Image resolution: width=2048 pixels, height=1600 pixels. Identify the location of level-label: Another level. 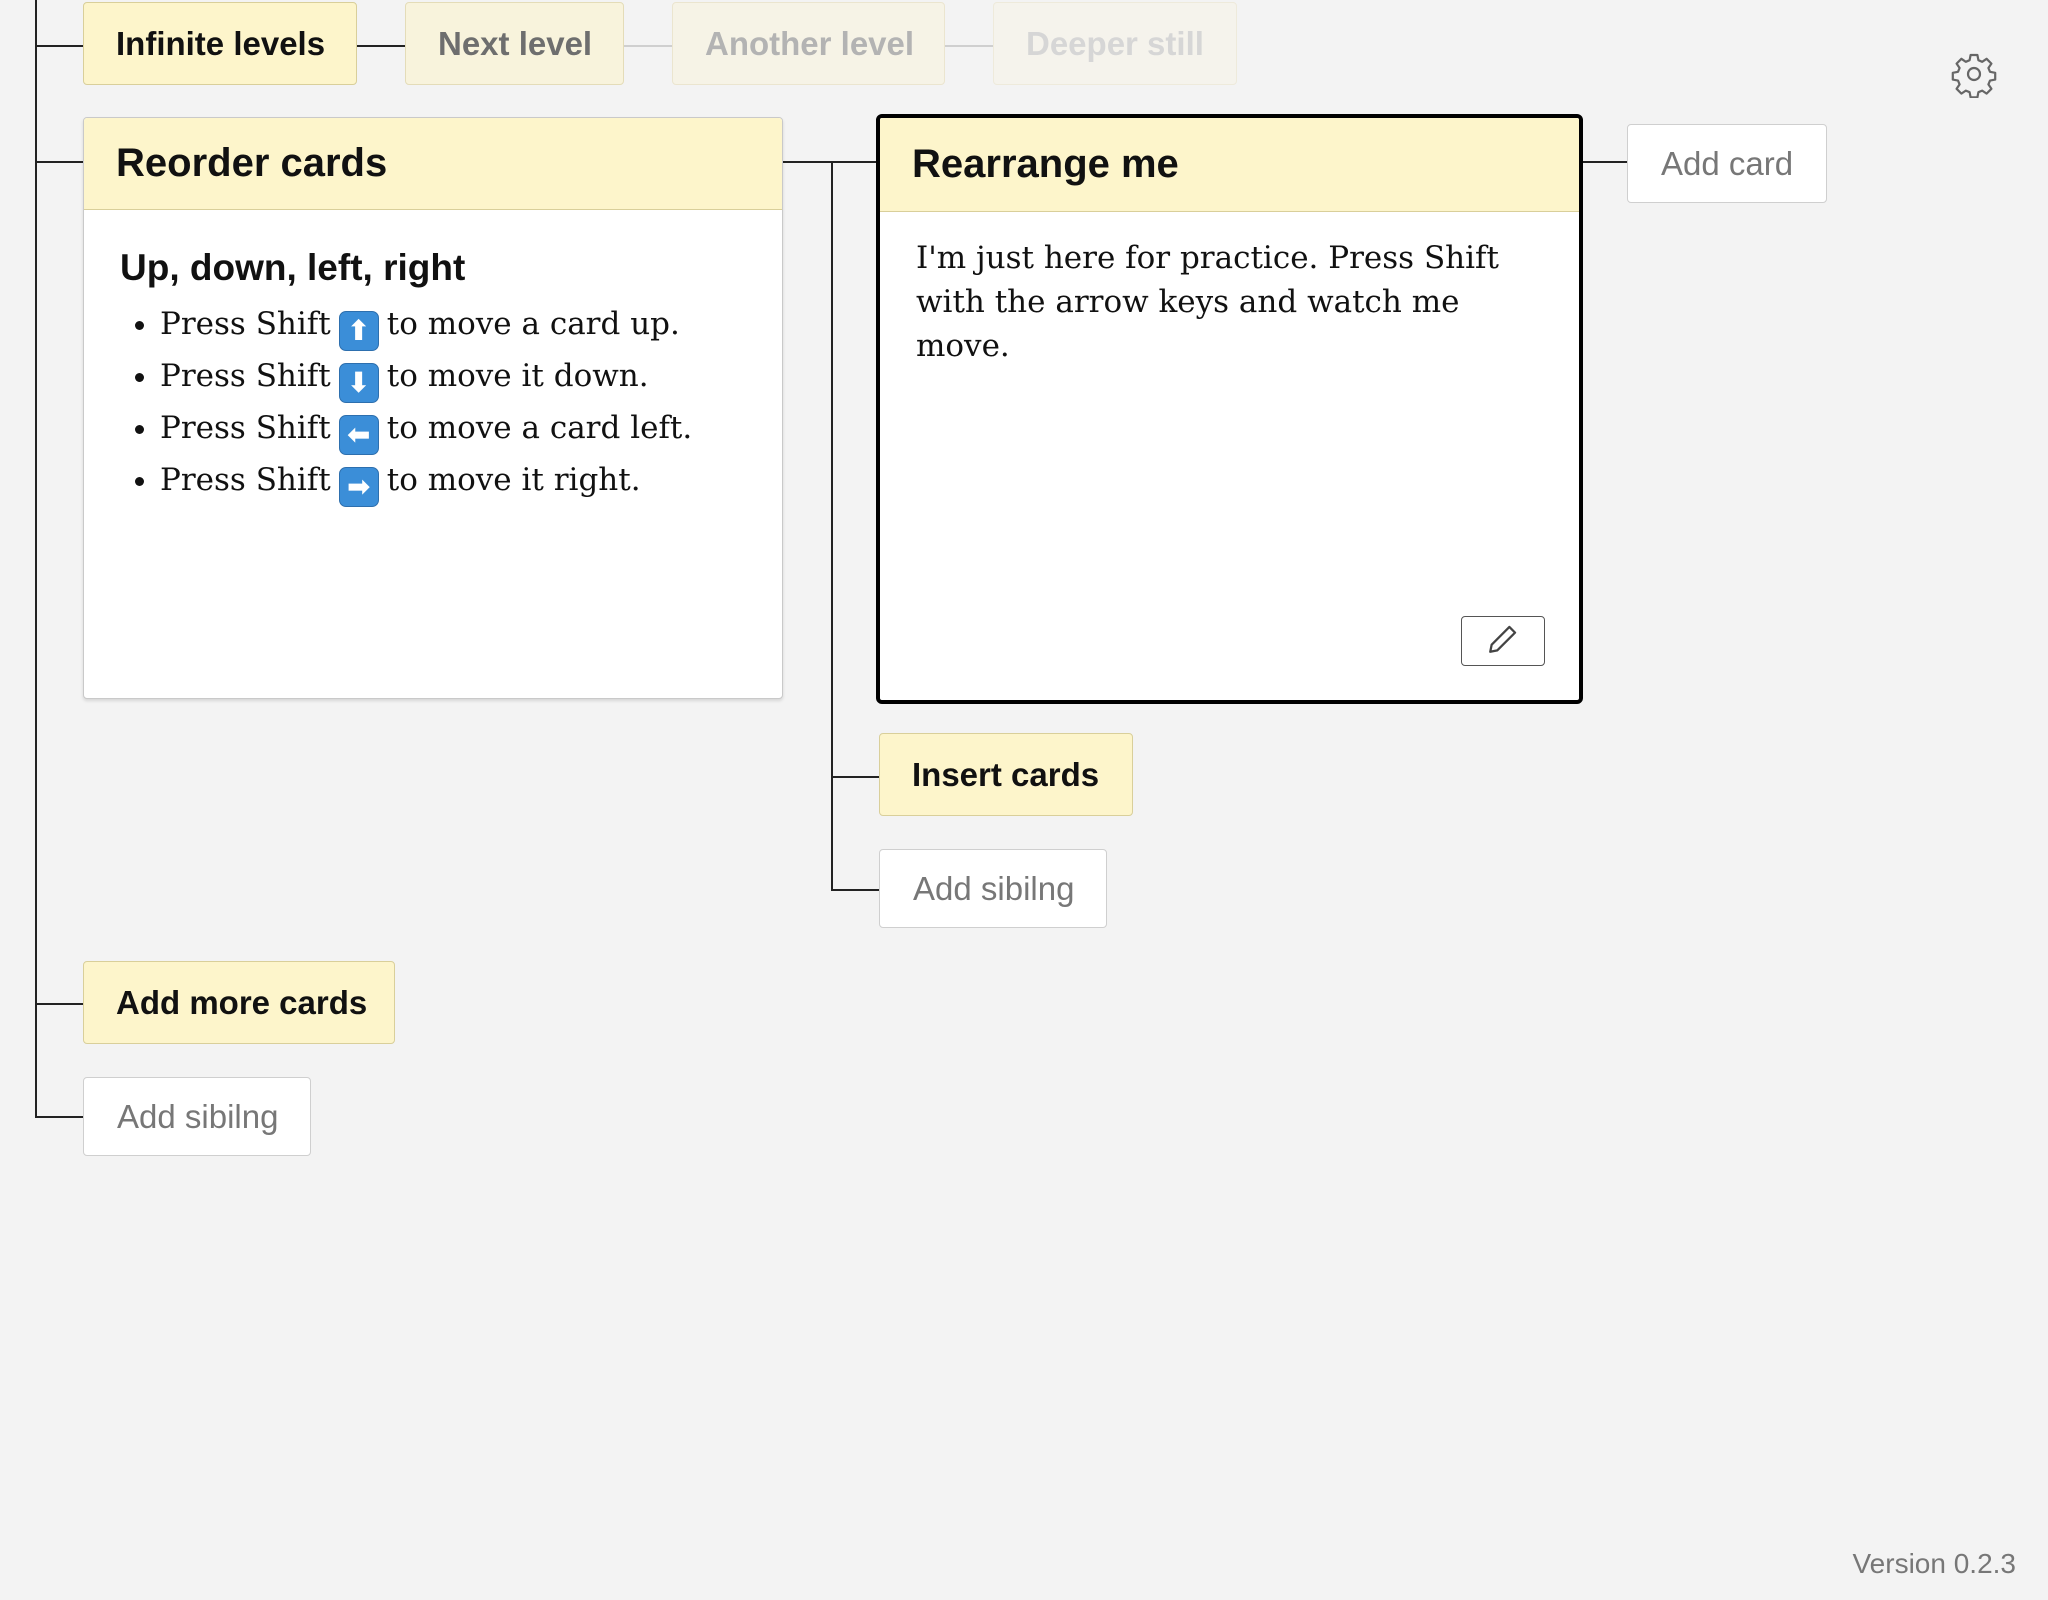
(810, 43).